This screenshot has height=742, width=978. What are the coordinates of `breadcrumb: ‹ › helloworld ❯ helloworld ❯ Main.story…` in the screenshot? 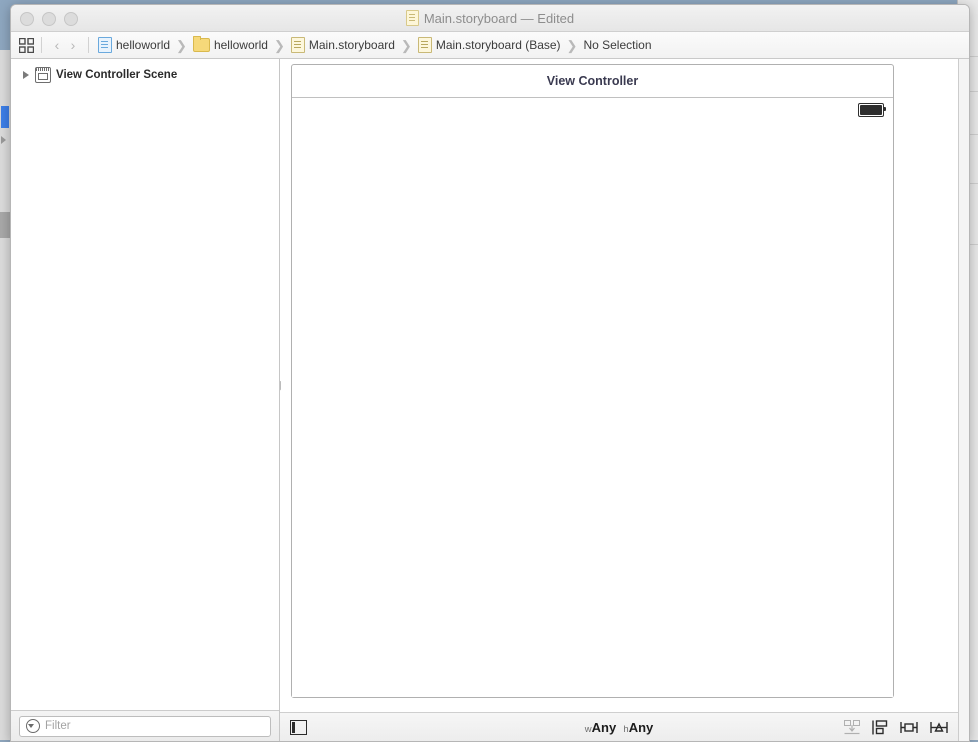 It's located at (490, 45).